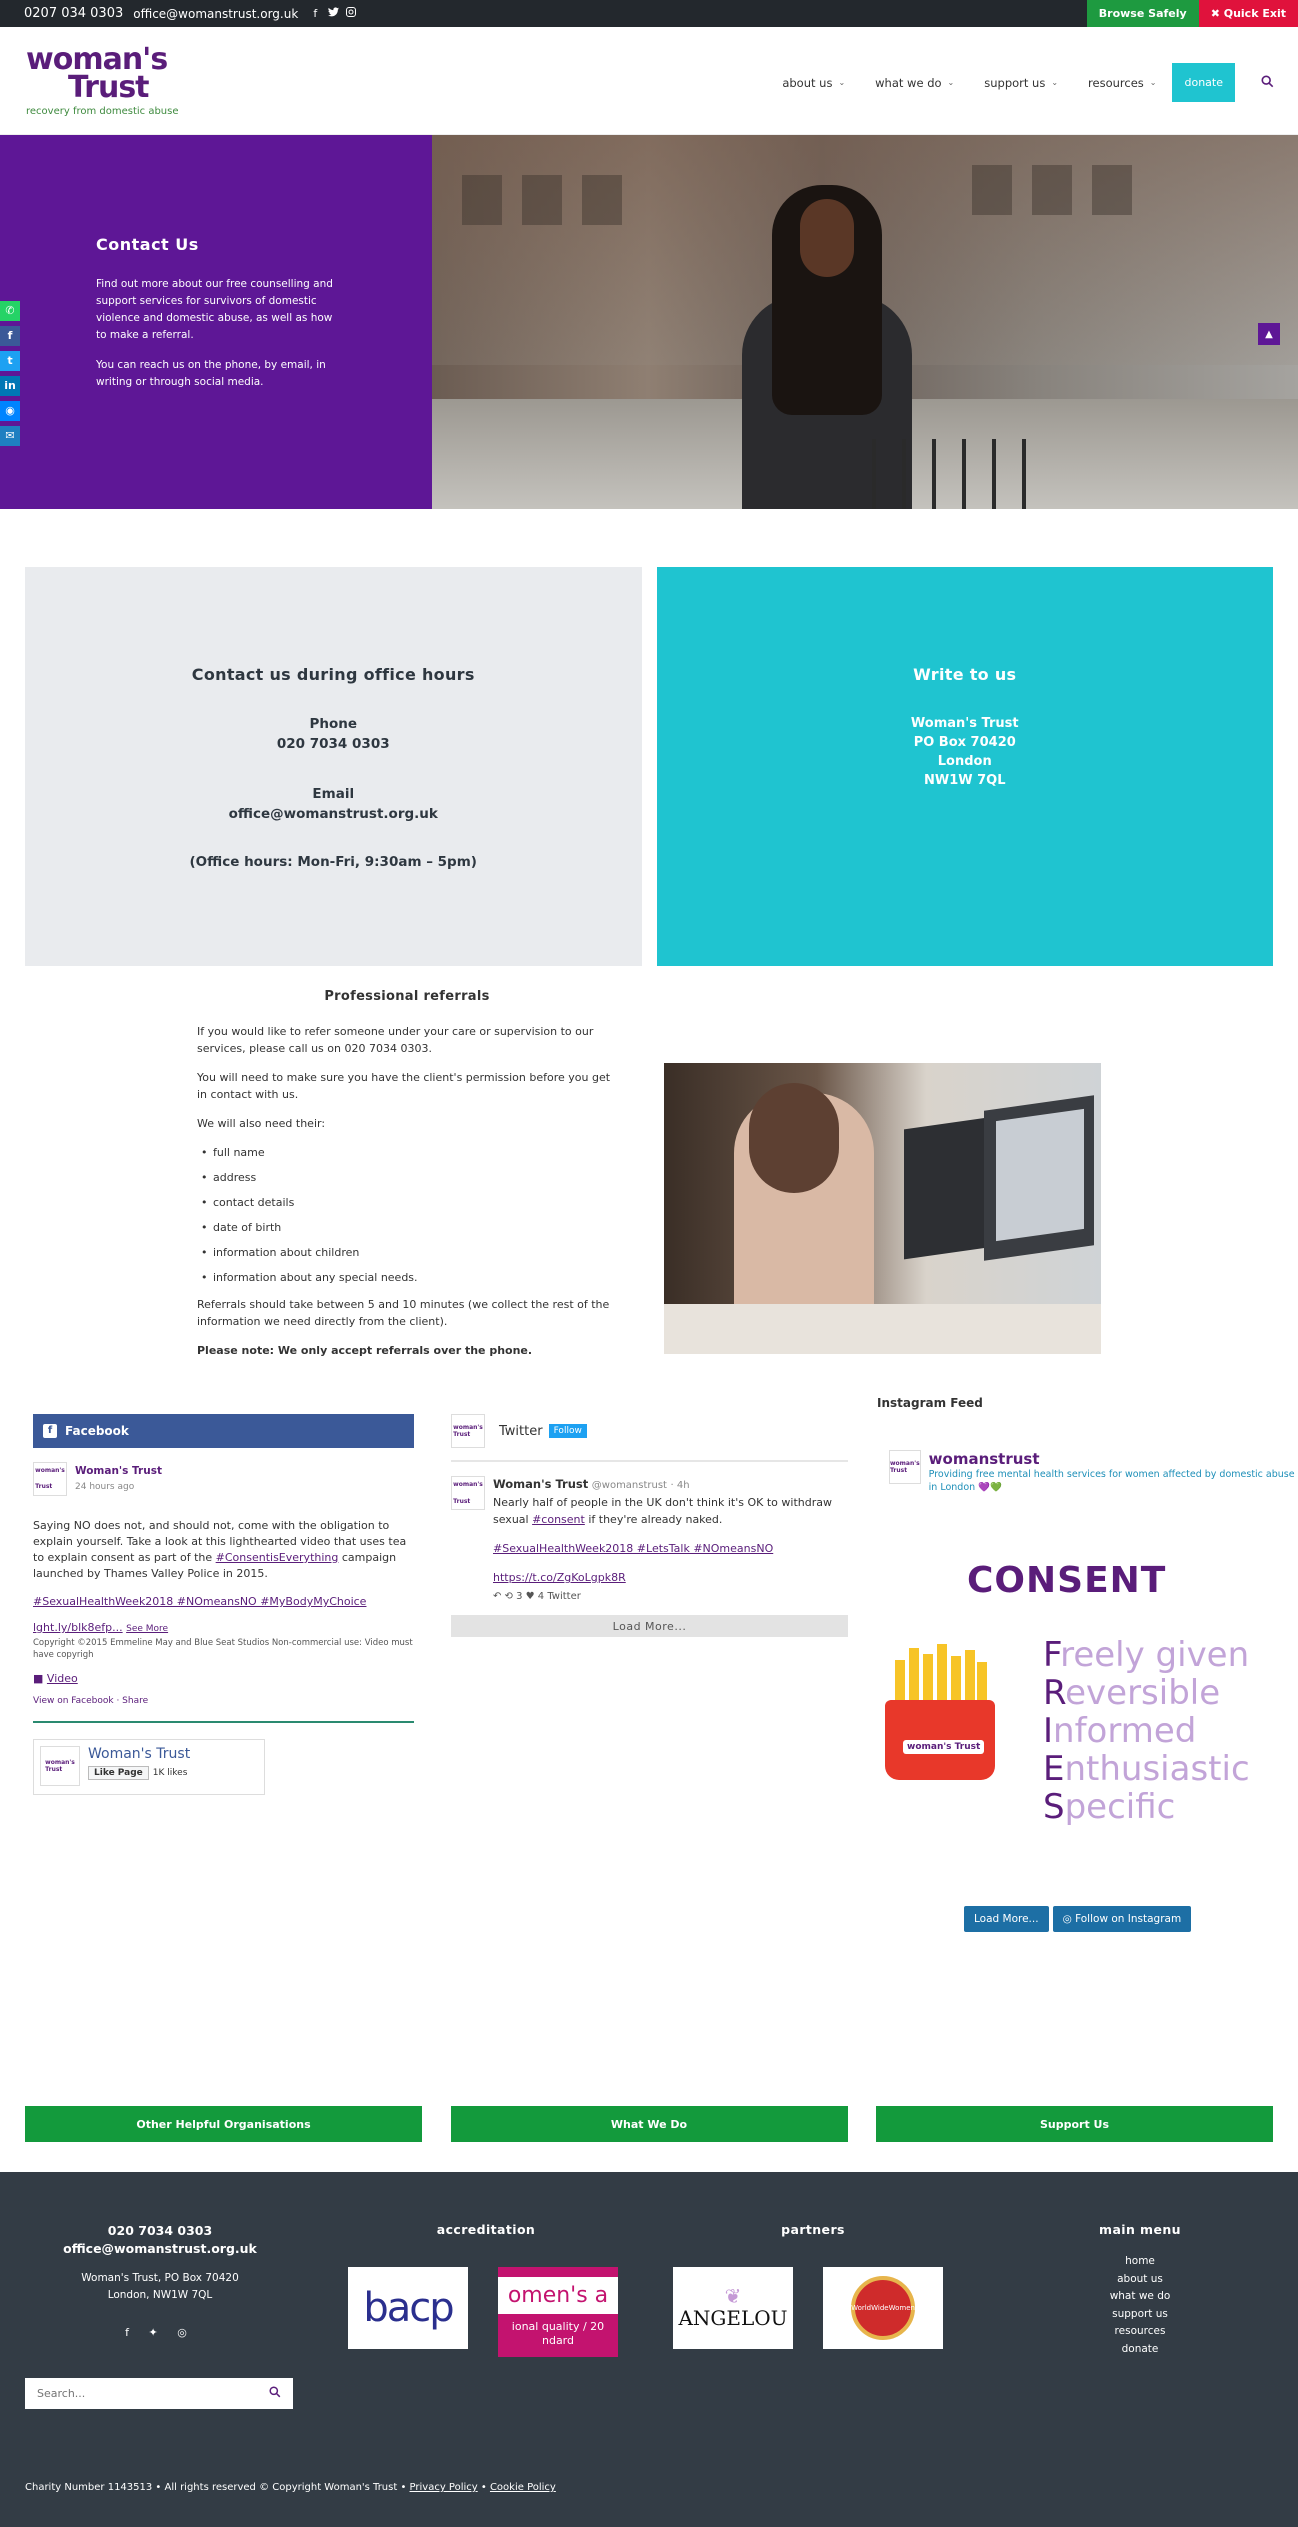  What do you see at coordinates (407, 1277) in the screenshot?
I see `list-item: information about any special needs.` at bounding box center [407, 1277].